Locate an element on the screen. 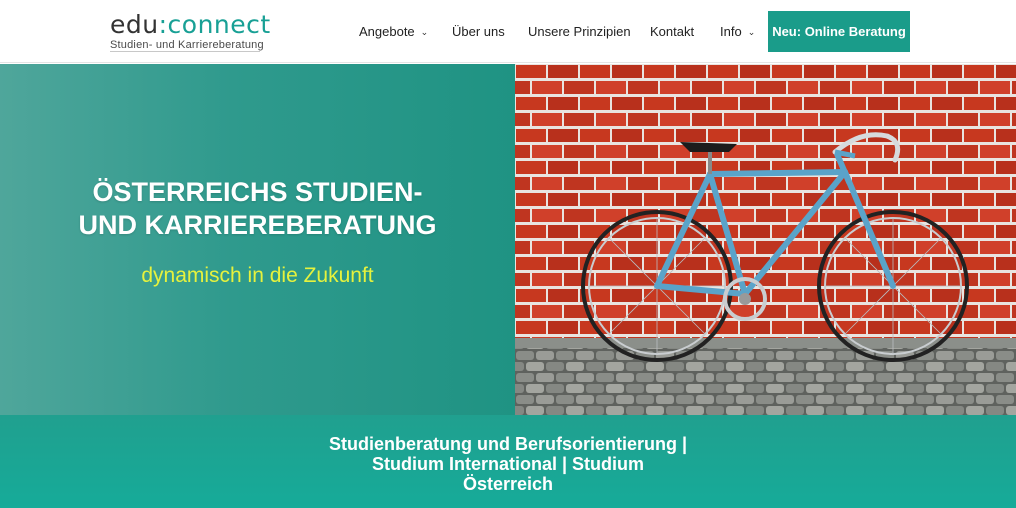 The image size is (1016, 508). nav-item-ueber-uns: Über uns is located at coordinates (478, 31).